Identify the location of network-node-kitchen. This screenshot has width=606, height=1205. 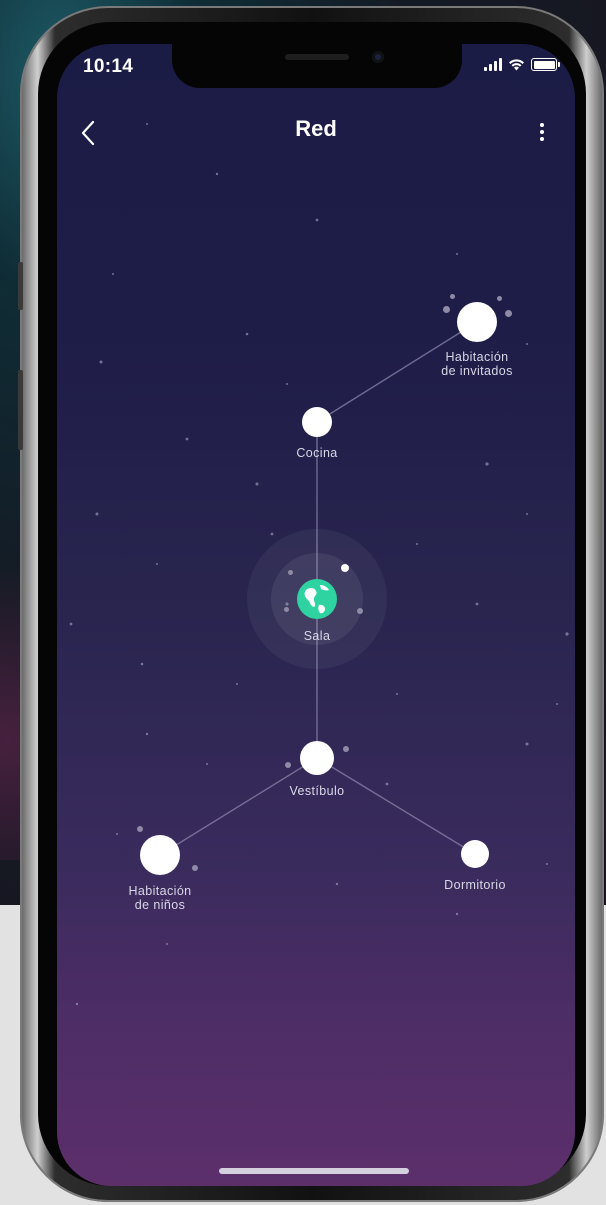
(317, 422).